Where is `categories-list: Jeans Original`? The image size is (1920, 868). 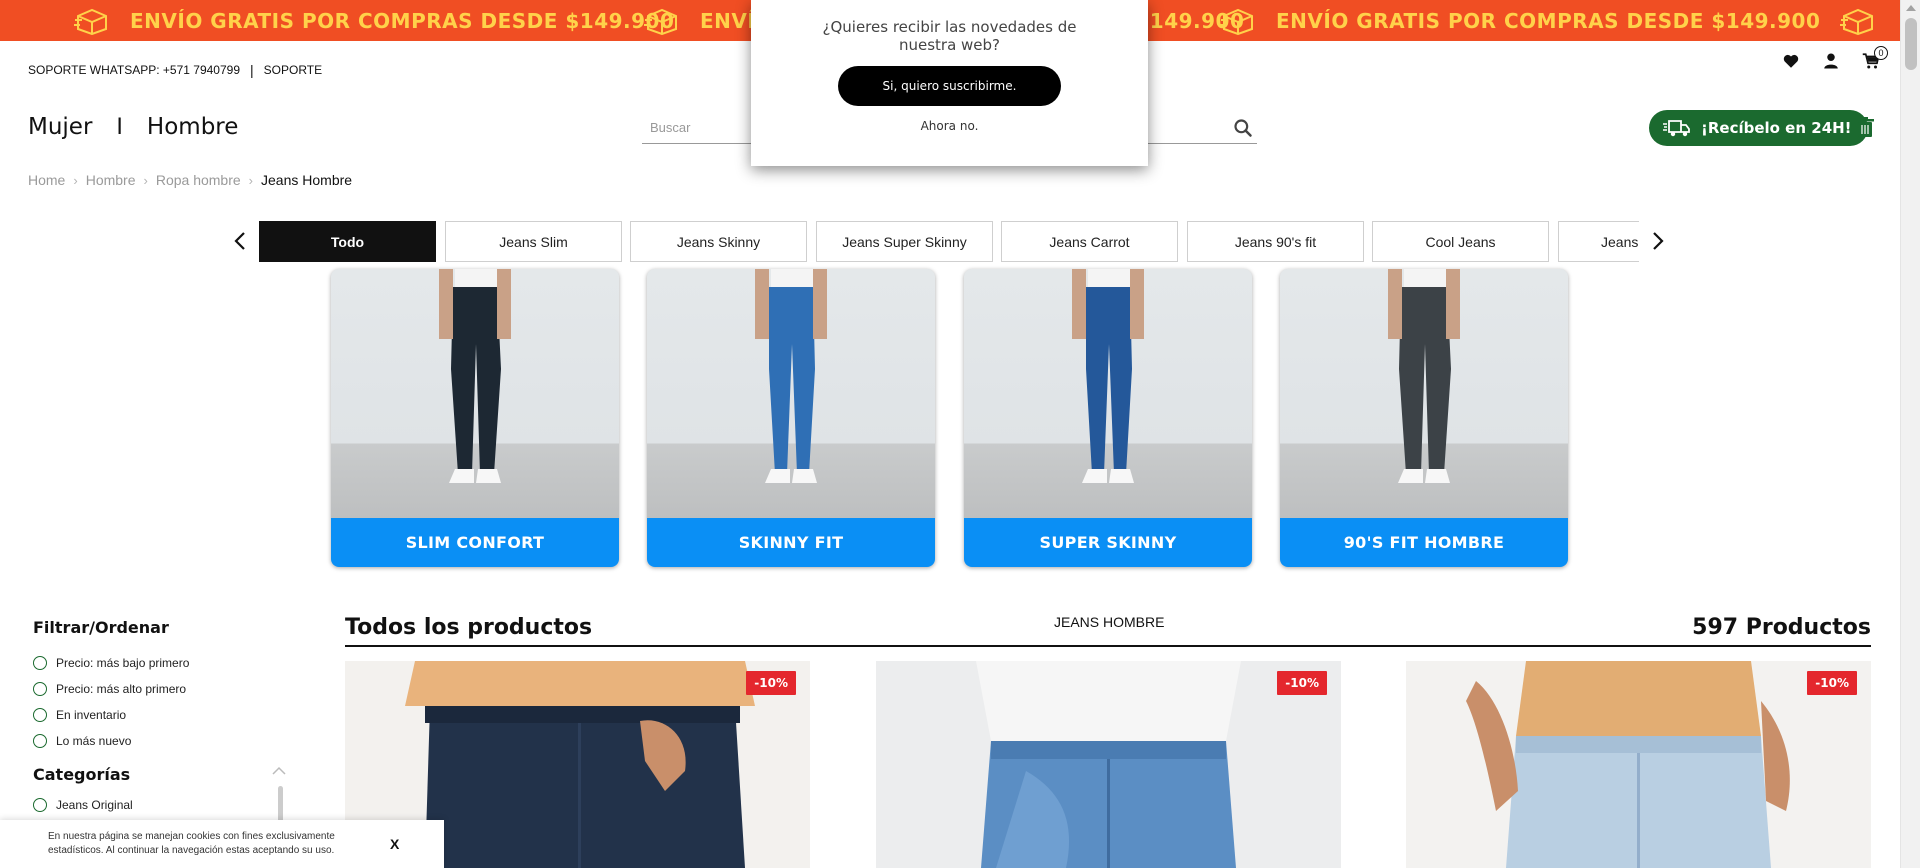 categories-list: Jeans Original is located at coordinates (83, 805).